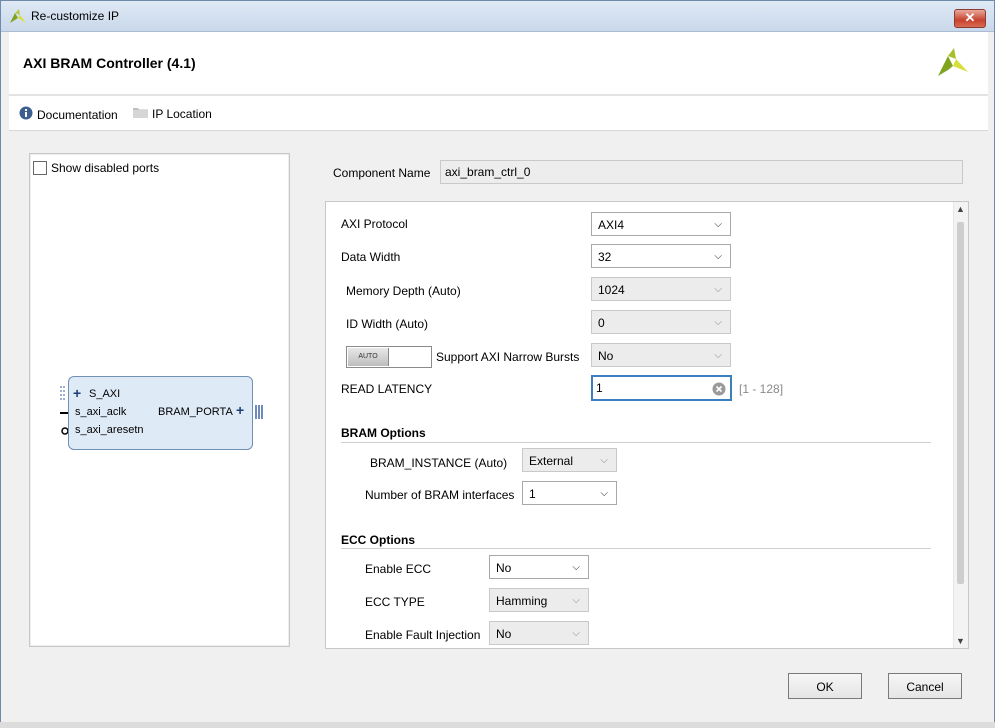 The image size is (995, 728). I want to click on folder-icon, so click(140, 113).